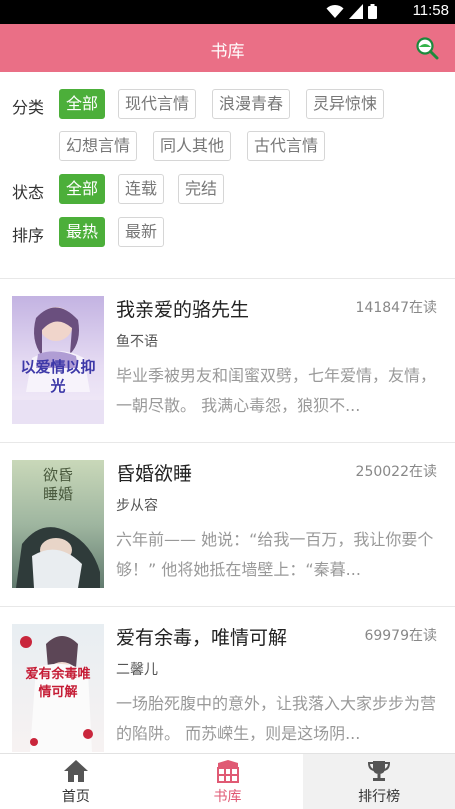 This screenshot has height=809, width=455. What do you see at coordinates (157, 104) in the screenshot?
I see `category-option-modern-romance: 现代言情` at bounding box center [157, 104].